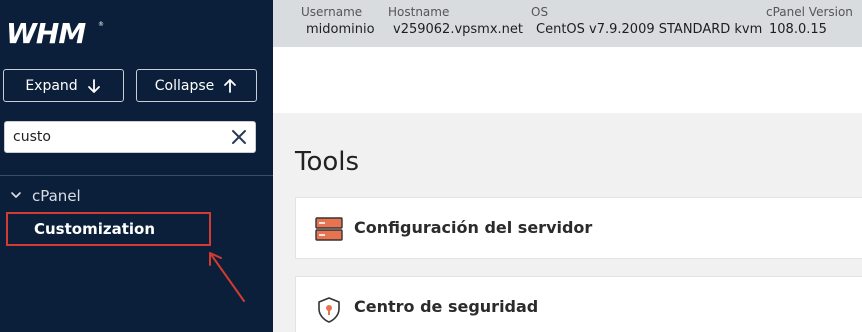 This screenshot has height=332, width=862. I want to click on highlight-annotation-box, so click(108, 229).